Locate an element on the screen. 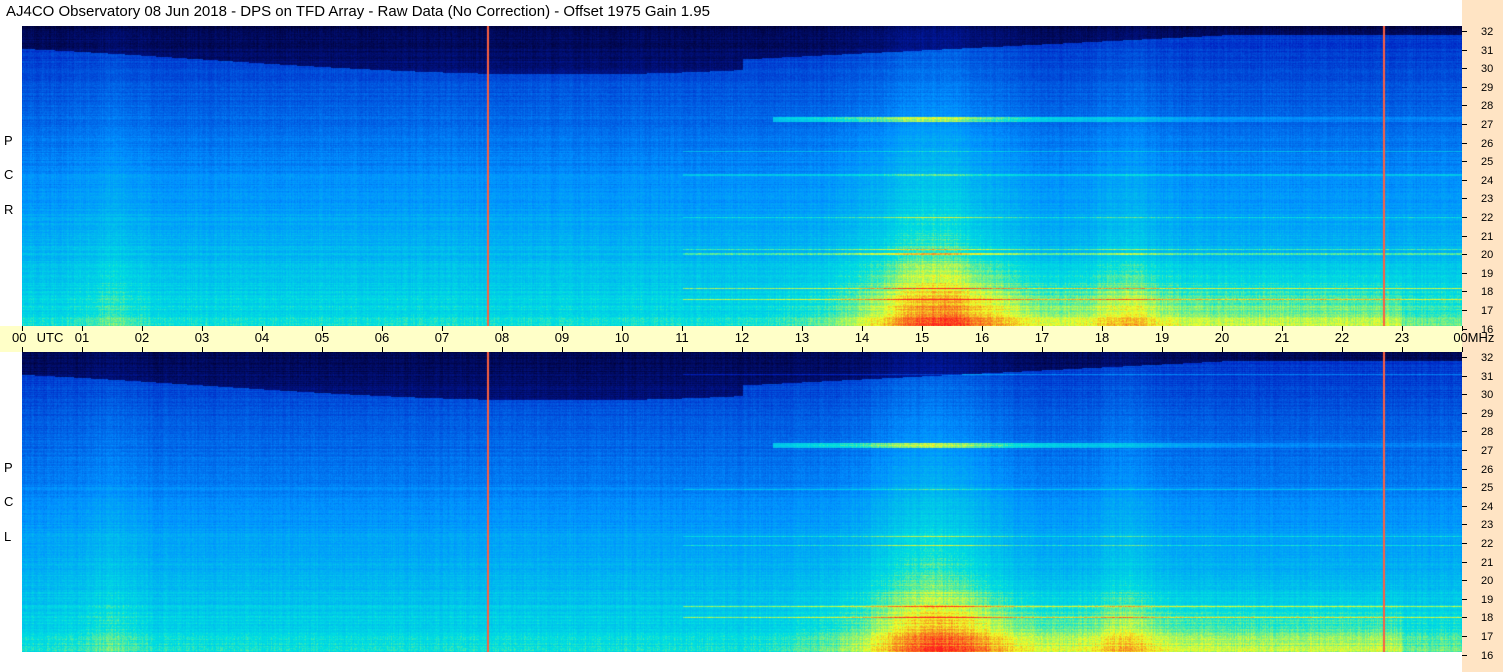  rcp-tick-31: 31 is located at coordinates (1482, 51).